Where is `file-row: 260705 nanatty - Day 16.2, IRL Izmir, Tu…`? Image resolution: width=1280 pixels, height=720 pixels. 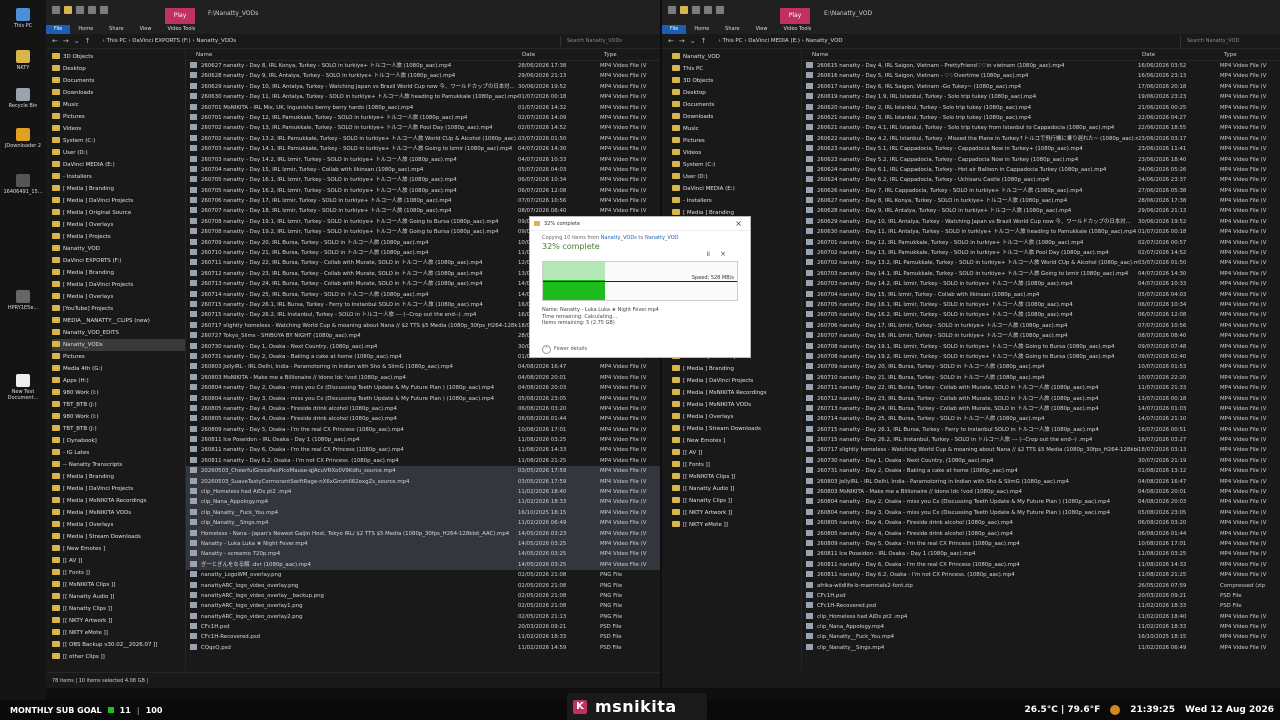
file-row: 260705 nanatty - Day 16.2, IRL Izmir, Tu… is located at coordinates (423, 191).